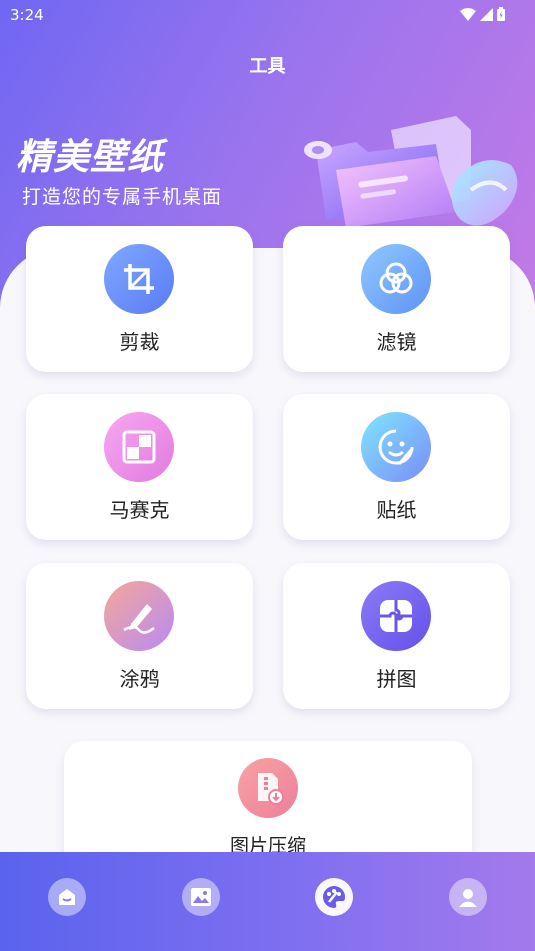 This screenshot has width=535, height=951. I want to click on nav-wallpaper, so click(201, 897).